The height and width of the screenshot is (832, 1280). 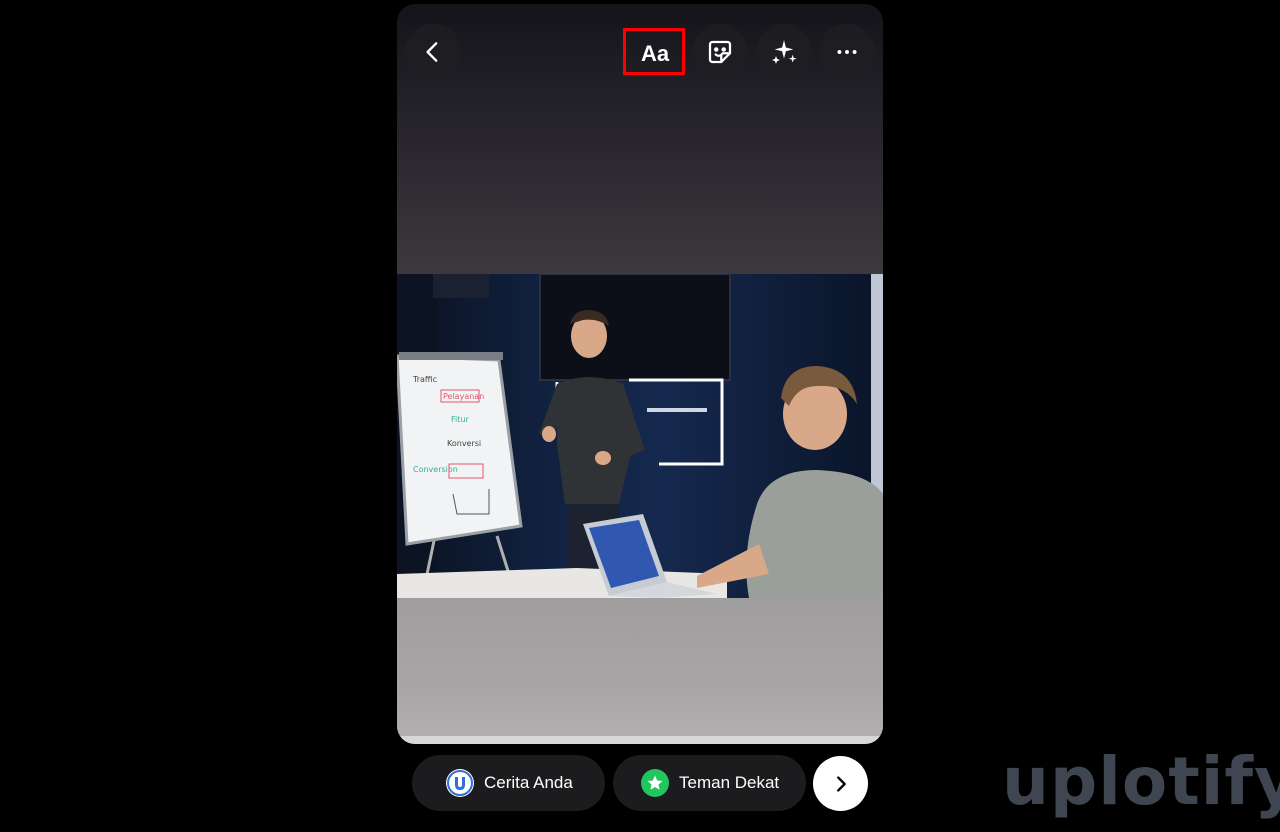 I want to click on sparkles-icon, so click(x=784, y=52).